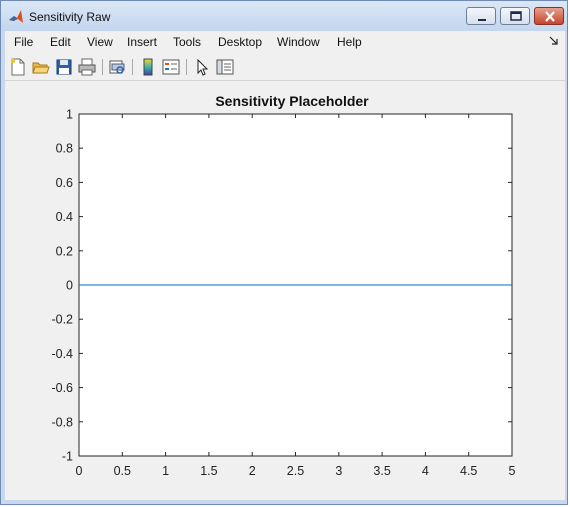  What do you see at coordinates (64, 217) in the screenshot?
I see `y-tick-label: 0.4` at bounding box center [64, 217].